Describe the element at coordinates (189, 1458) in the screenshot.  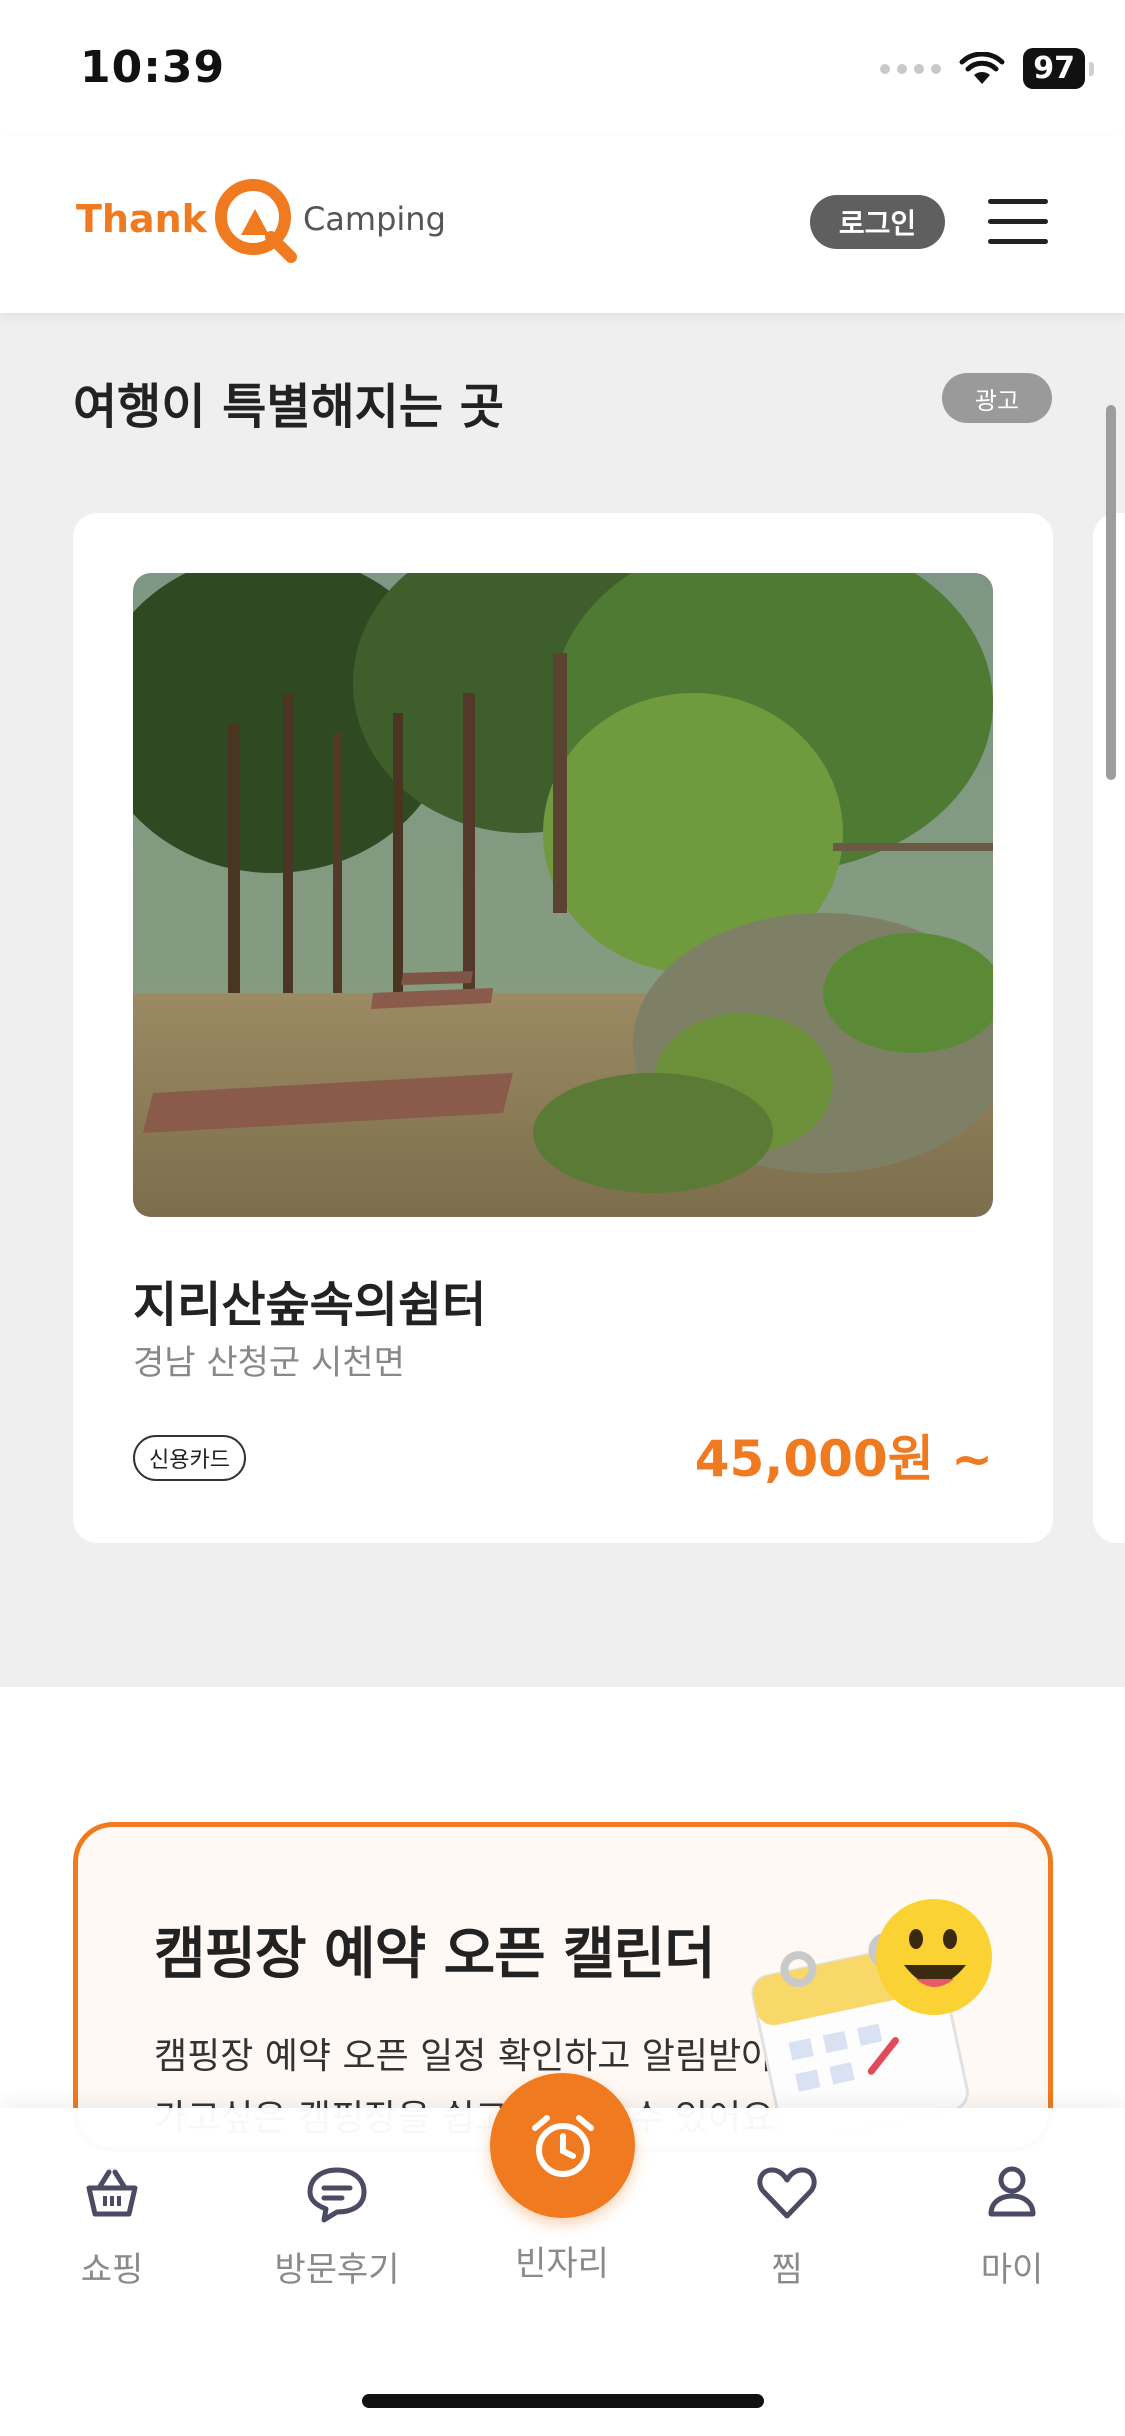
I see `payment-tag: 신용카드` at that location.